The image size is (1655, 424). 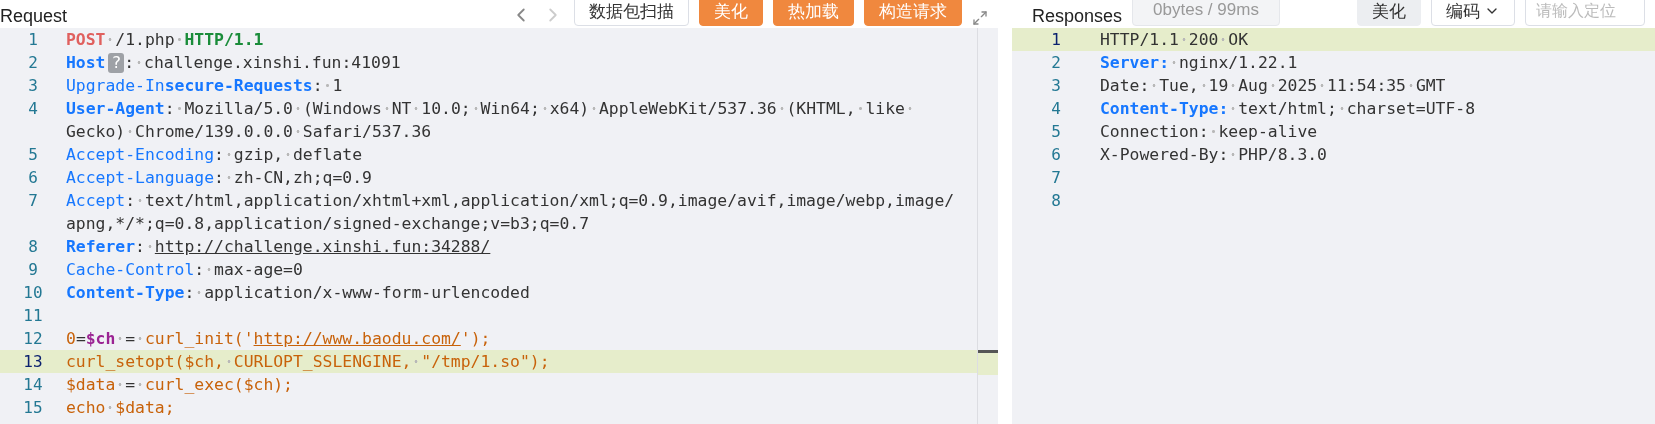 What do you see at coordinates (1273, 86) in the screenshot?
I see `code-text: Date: Tue, 19 Aug 2025 11:54:35 GMT` at bounding box center [1273, 86].